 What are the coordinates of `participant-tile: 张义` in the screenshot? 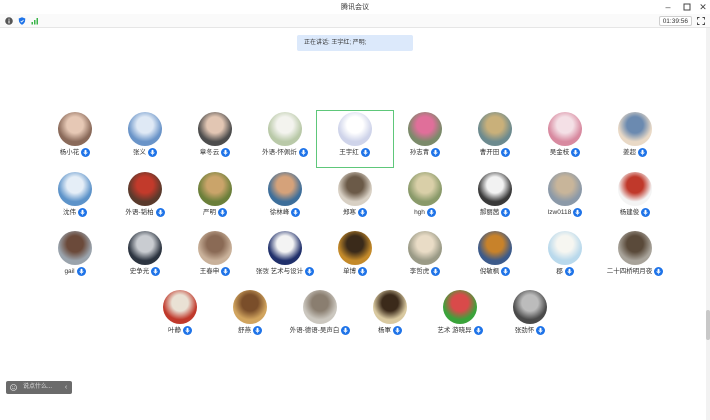 It's located at (145, 139).